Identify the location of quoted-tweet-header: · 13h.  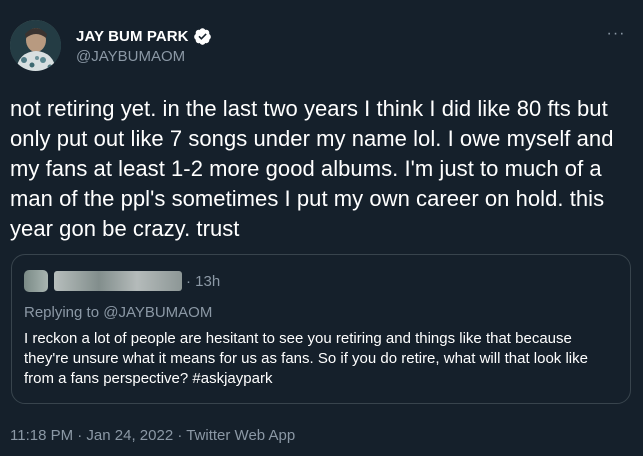
(122, 281).